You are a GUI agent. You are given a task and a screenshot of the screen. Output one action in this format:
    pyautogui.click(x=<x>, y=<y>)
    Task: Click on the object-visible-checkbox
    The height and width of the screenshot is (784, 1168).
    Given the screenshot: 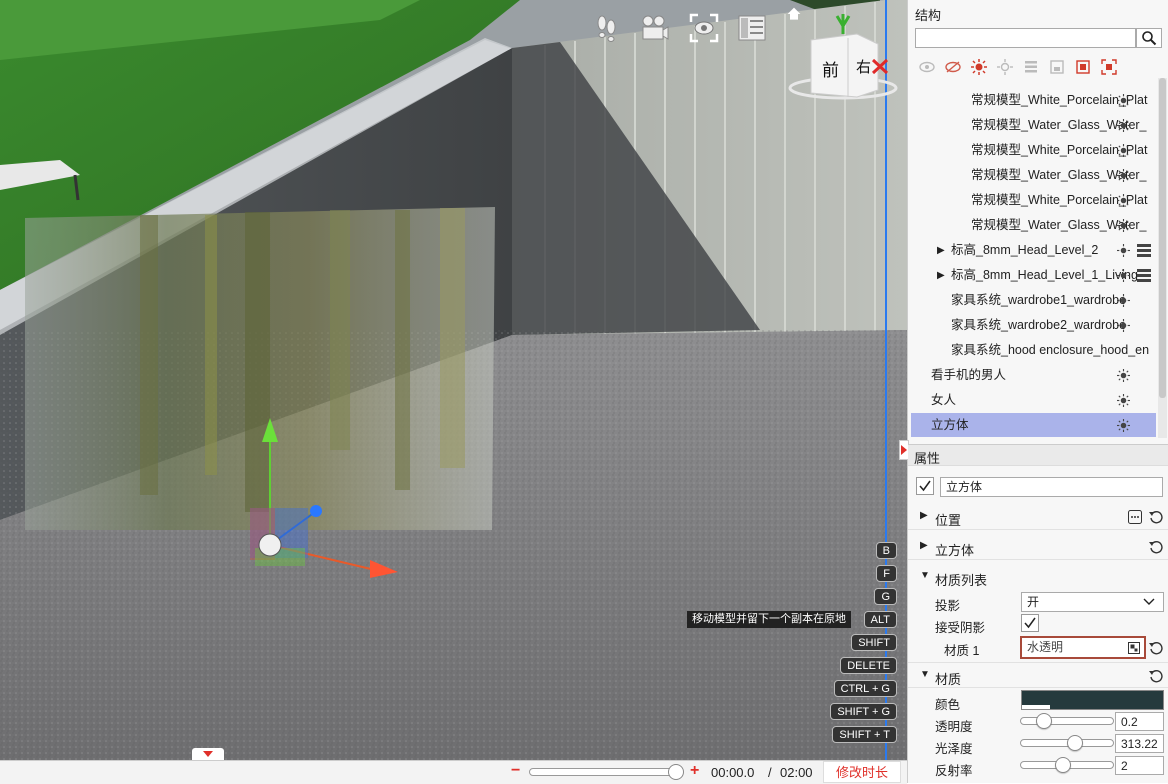 What is the action you would take?
    pyautogui.click(x=925, y=486)
    